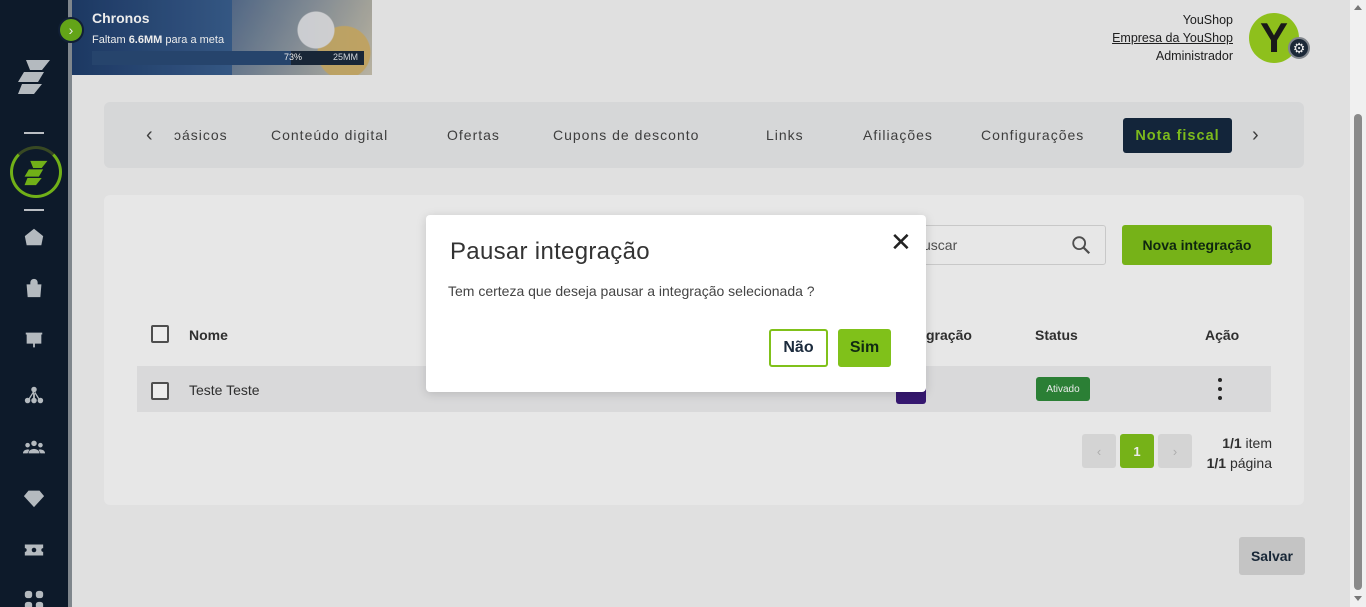 Image resolution: width=1366 pixels, height=607 pixels. I want to click on cancel-button: Não, so click(798, 348).